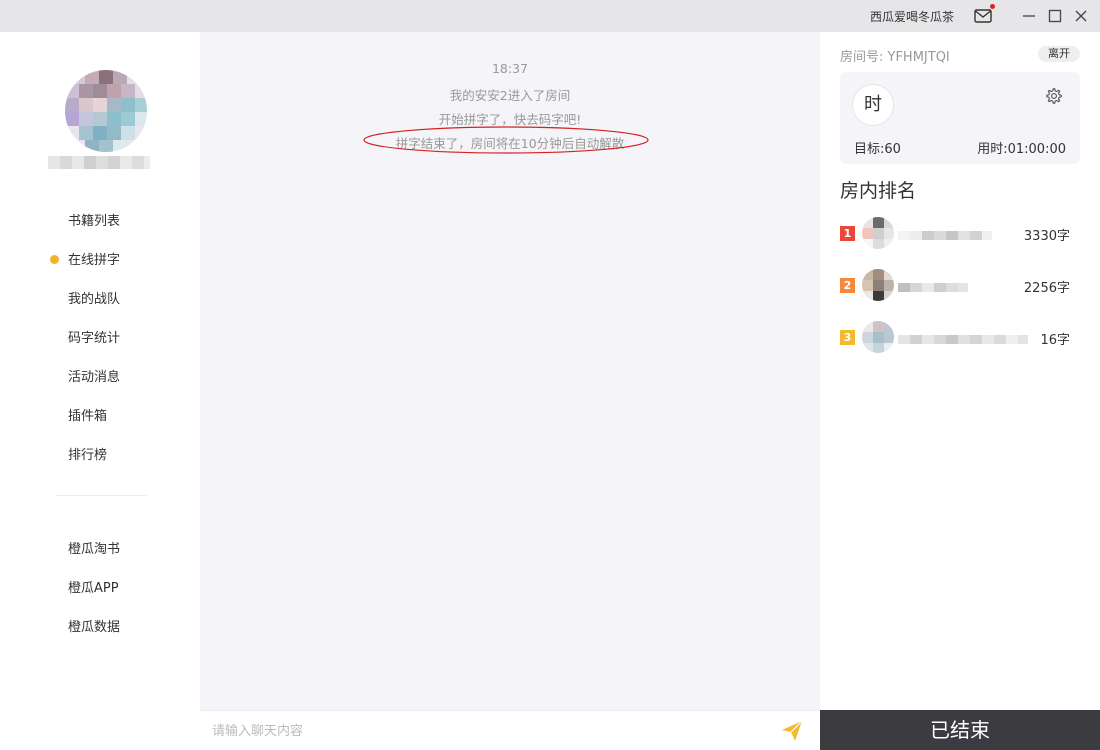  Describe the element at coordinates (1055, 340) in the screenshot. I see `rank-score: 16字` at that location.